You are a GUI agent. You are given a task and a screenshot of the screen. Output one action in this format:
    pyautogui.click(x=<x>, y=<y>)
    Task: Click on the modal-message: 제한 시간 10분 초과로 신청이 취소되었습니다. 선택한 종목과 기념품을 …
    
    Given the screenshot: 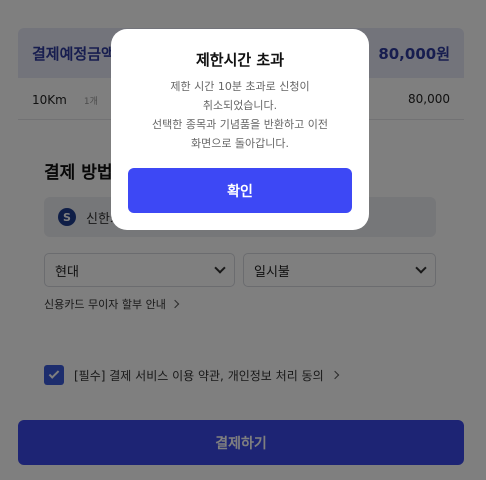 What is the action you would take?
    pyautogui.click(x=240, y=115)
    